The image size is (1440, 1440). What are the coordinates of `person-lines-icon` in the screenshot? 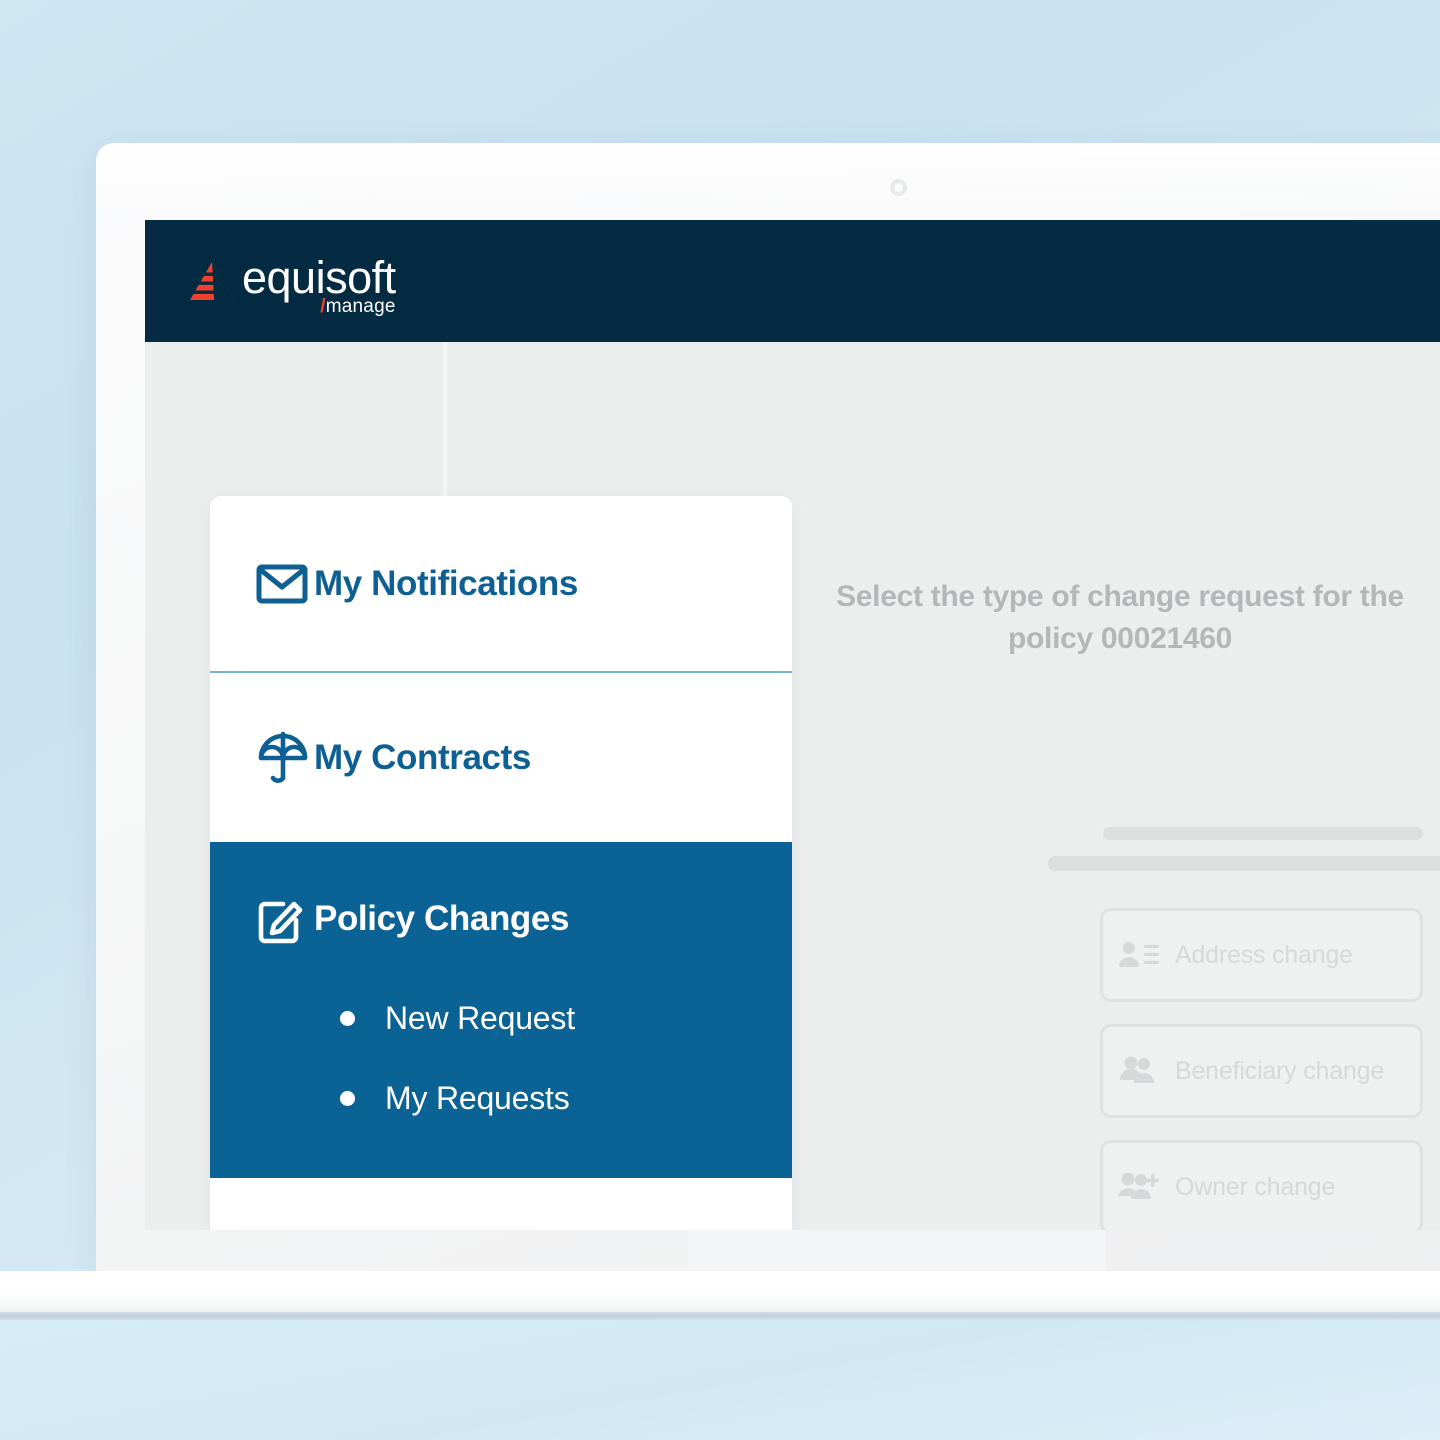 It's located at (1139, 955).